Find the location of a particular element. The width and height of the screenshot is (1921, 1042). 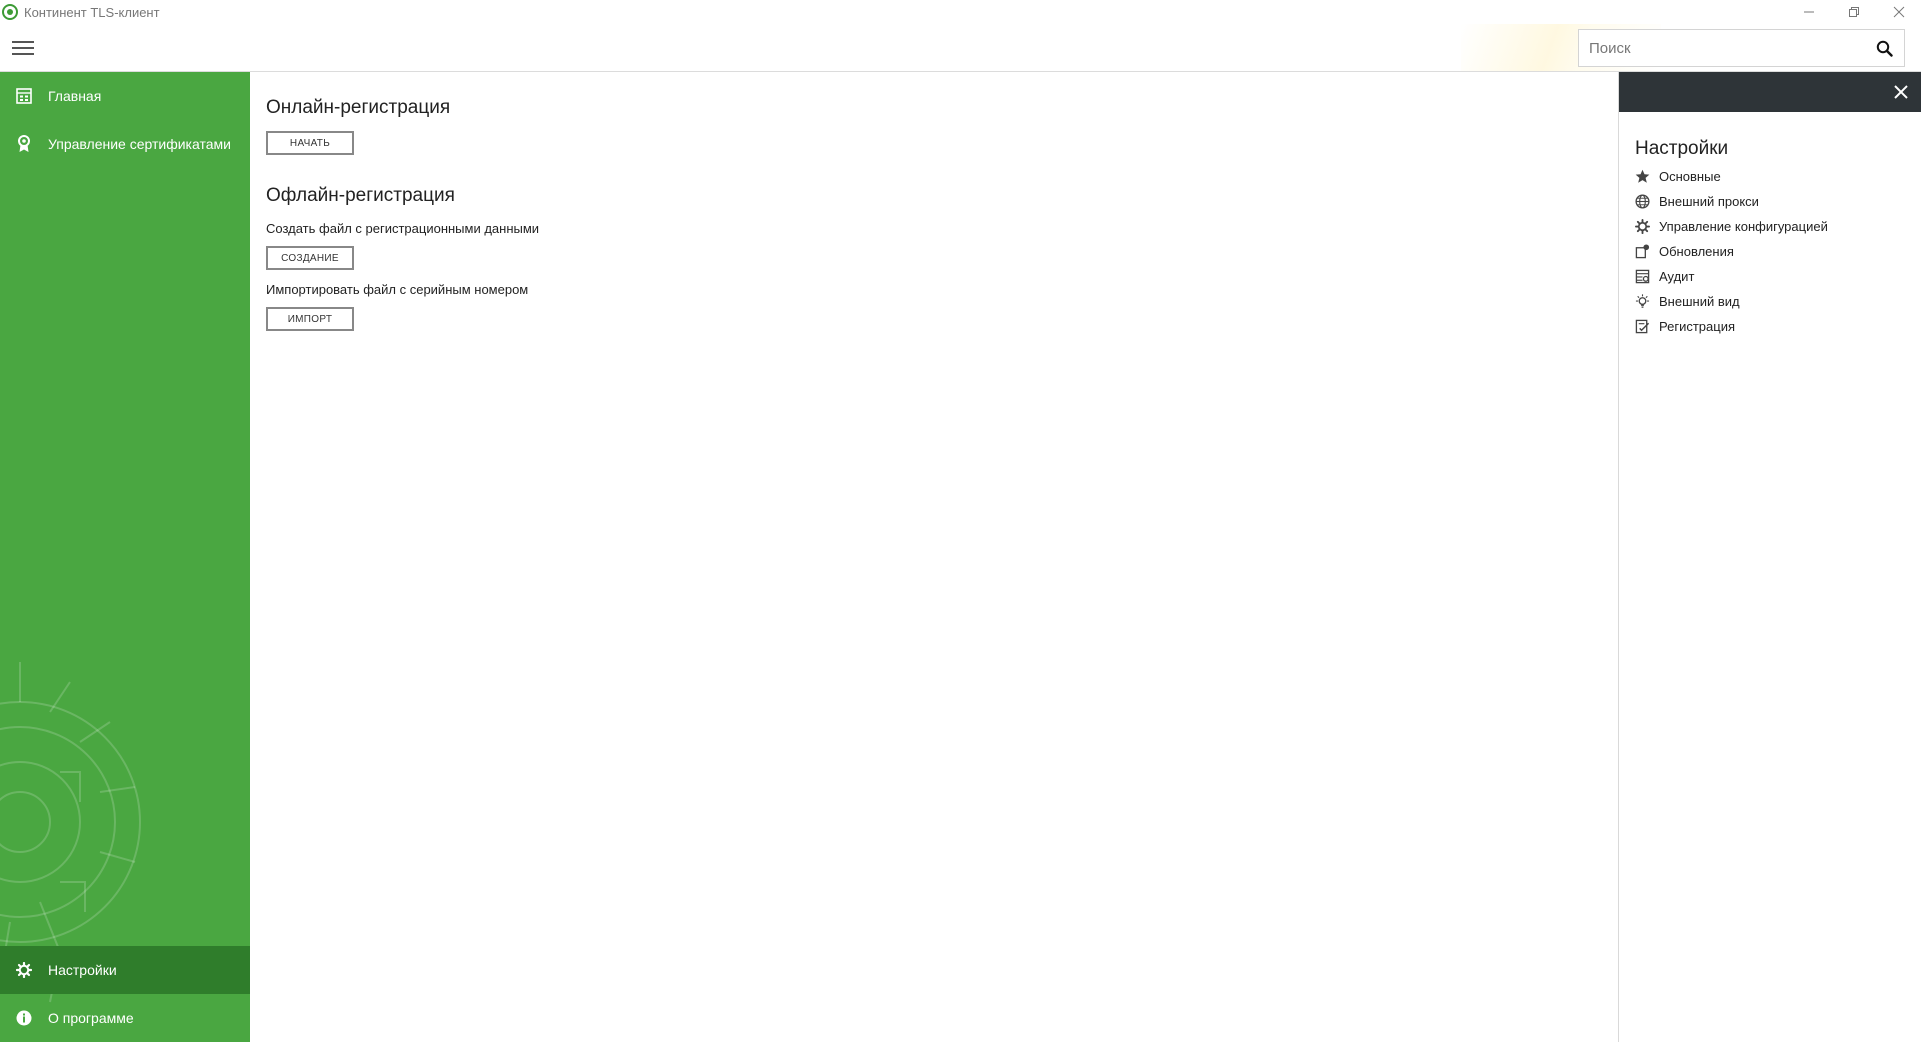

settings-item-audit: Аудит is located at coordinates (1731, 276).